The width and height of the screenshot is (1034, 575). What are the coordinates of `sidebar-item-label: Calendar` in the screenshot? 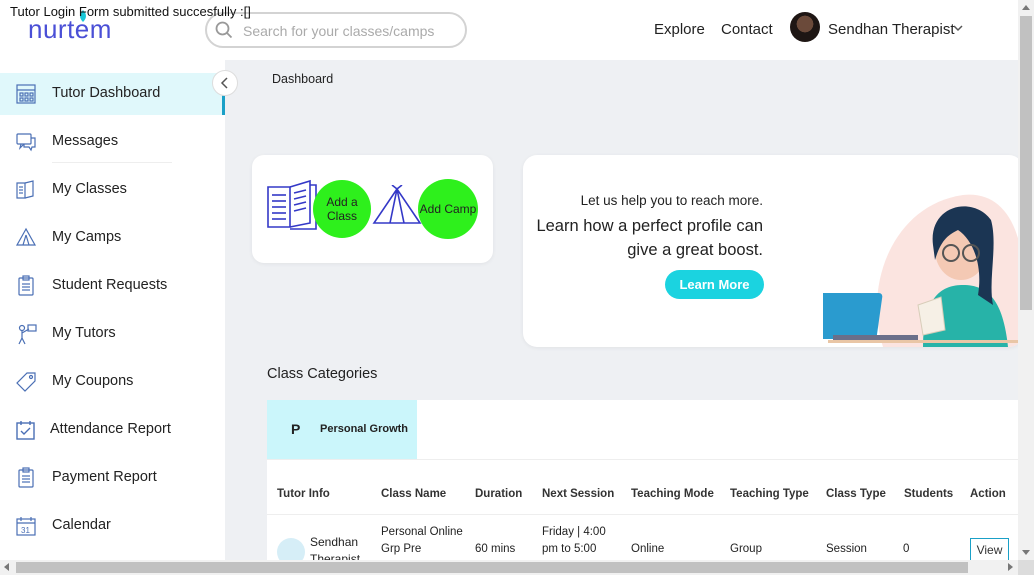 It's located at (81, 525).